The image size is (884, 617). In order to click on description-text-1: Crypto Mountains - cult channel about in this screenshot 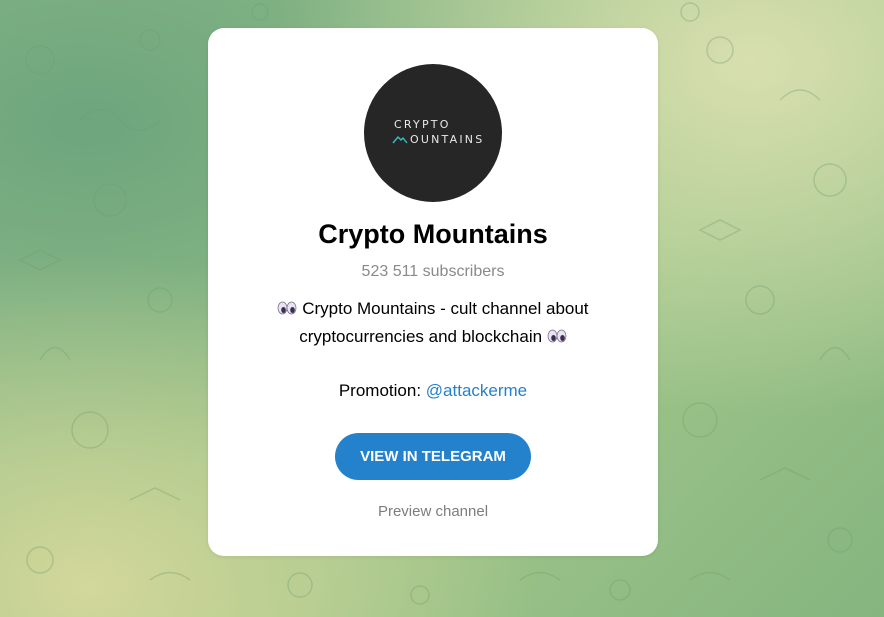, I will do `click(445, 308)`.